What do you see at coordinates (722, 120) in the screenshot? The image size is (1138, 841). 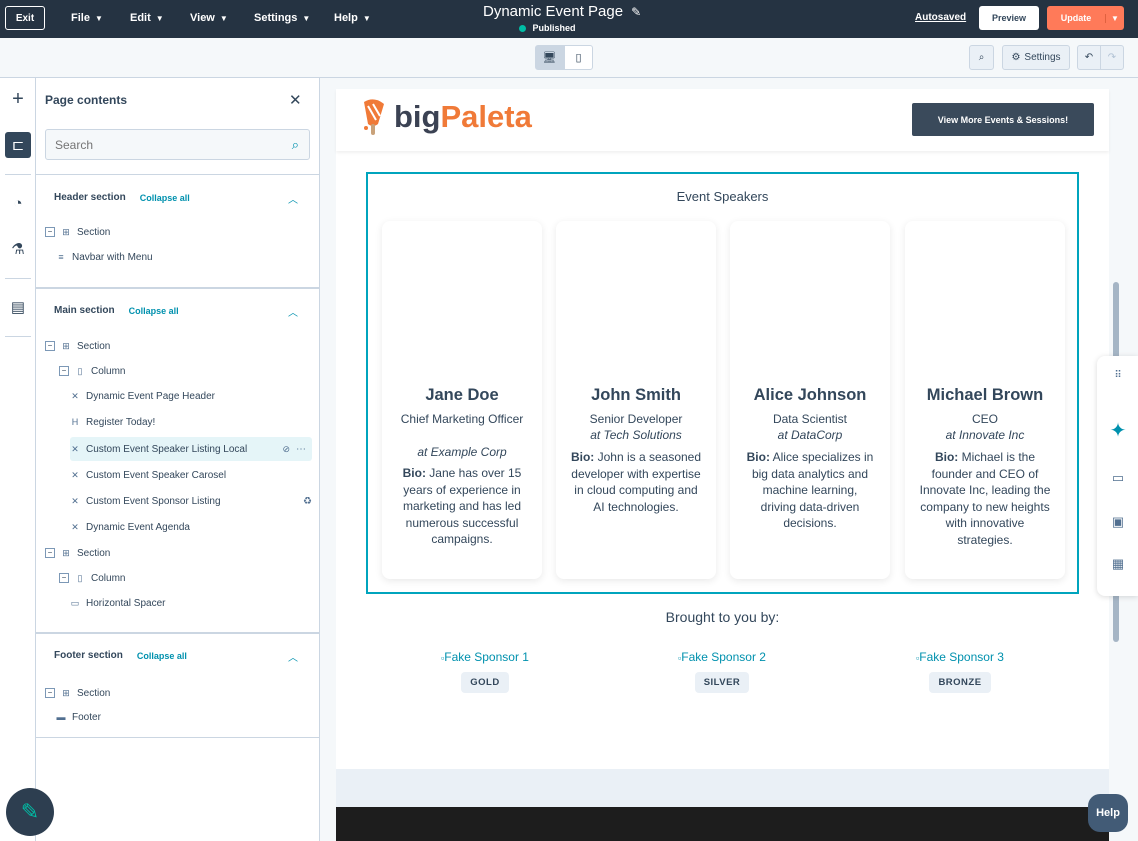 I see `site-header: big Paleta View More Events & Sessions!` at bounding box center [722, 120].